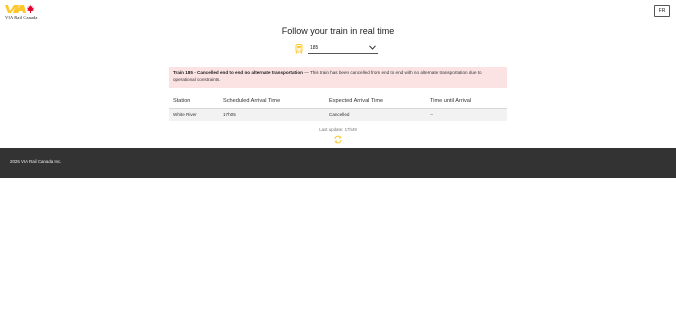  Describe the element at coordinates (21, 17) in the screenshot. I see `logo-text: VIA Rail Canada` at that location.